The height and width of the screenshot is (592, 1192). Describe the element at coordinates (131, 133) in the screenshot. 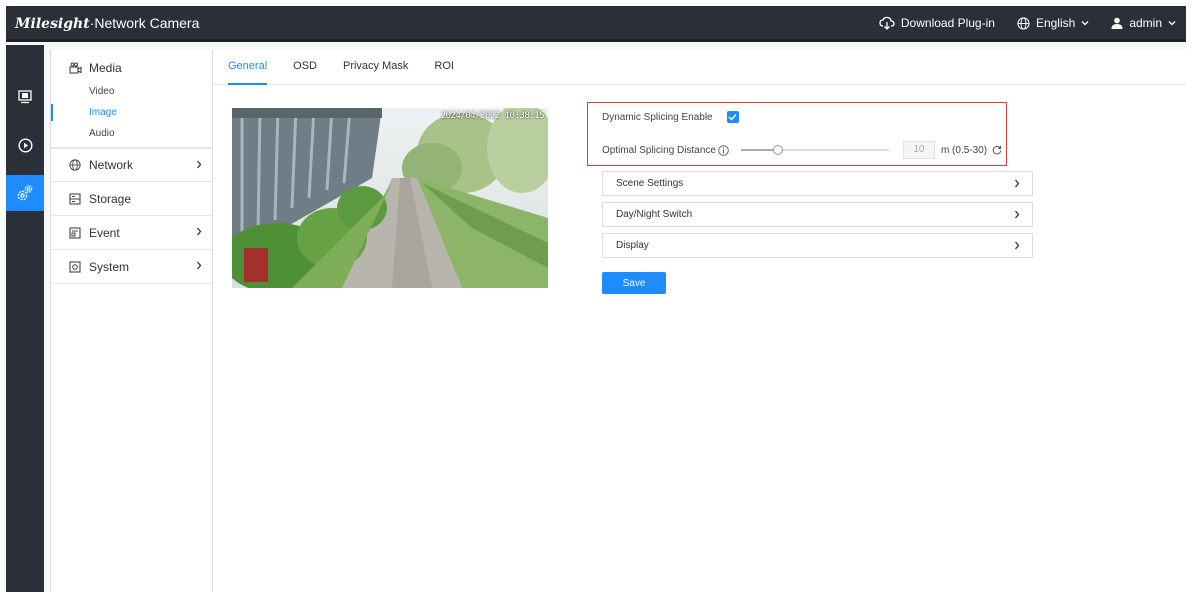

I see `sidebar-subitem-audio: Audio` at that location.